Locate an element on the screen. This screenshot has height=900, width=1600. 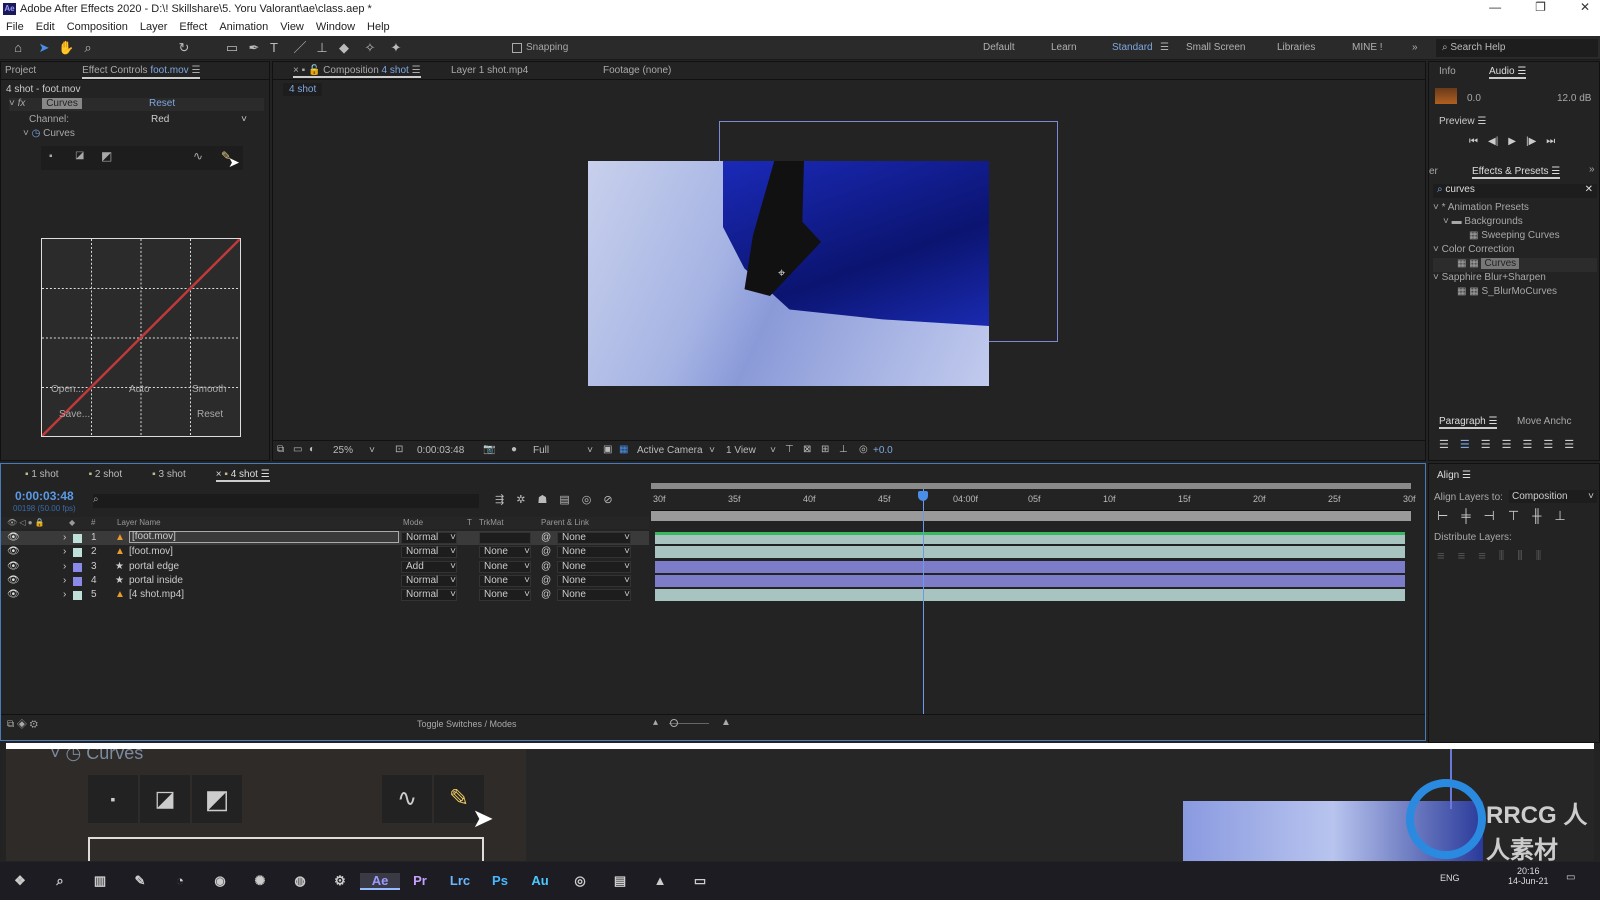
curves-auto-button: Auto is located at coordinates (139, 389).